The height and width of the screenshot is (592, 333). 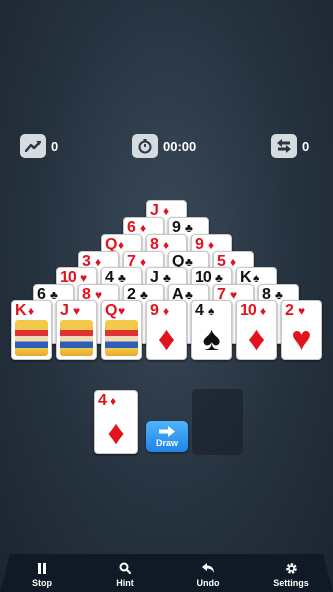 I want to click on pyramid-card: 4 ♠ ♠, so click(x=211, y=330).